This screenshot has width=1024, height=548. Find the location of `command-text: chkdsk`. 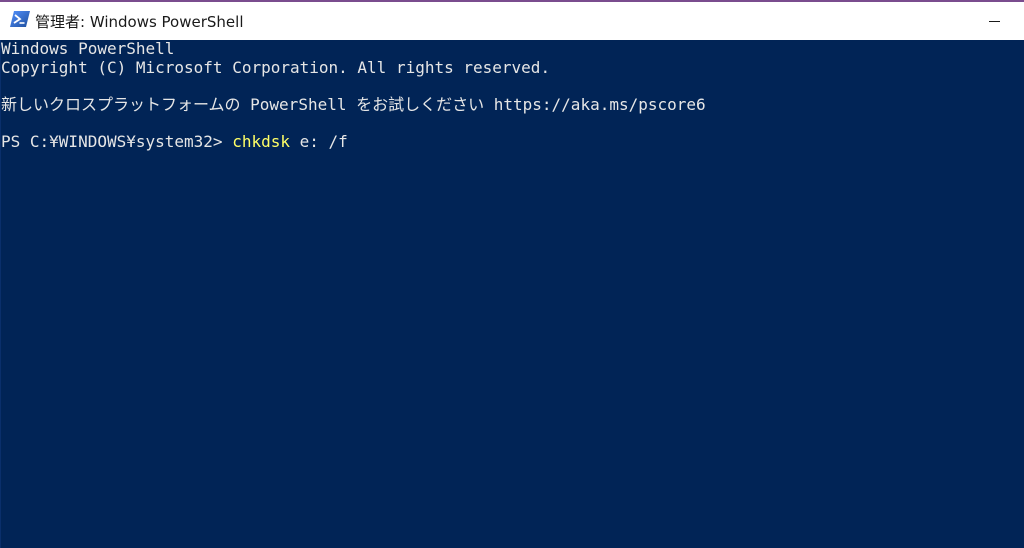

command-text: chkdsk is located at coordinates (261, 141).